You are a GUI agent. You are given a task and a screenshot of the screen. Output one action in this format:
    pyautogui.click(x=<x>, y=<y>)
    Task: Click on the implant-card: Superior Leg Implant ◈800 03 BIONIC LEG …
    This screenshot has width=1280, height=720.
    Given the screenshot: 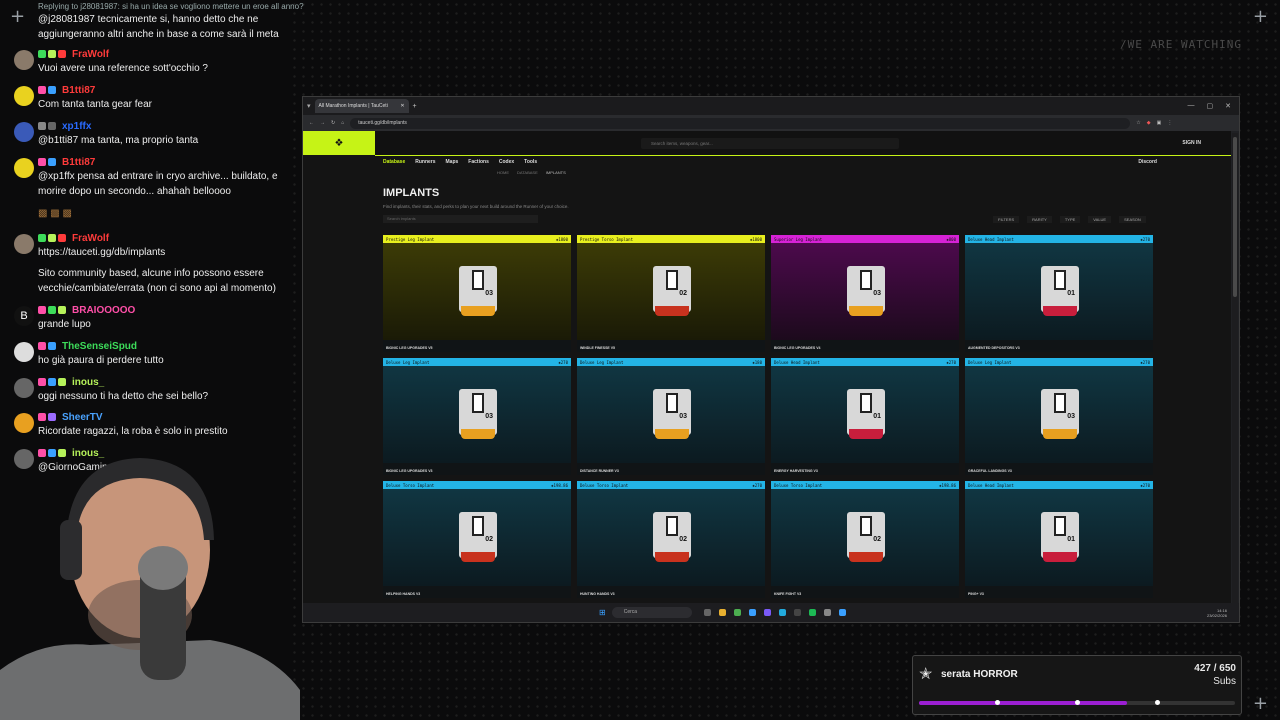 What is the action you would take?
    pyautogui.click(x=865, y=293)
    